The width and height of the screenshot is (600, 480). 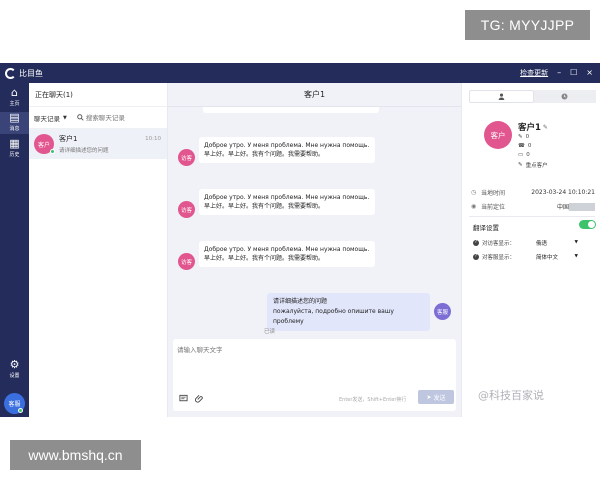 I want to click on edit-icon: ✎, so click(x=545, y=127).